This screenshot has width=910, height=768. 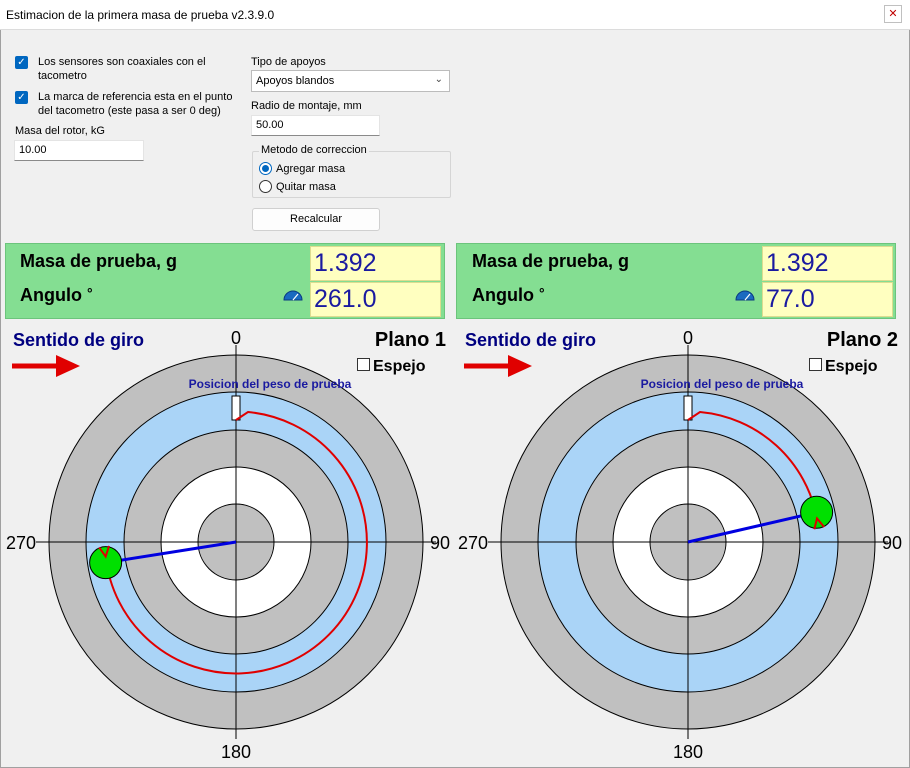 What do you see at coordinates (78, 340) in the screenshot?
I see `plane1-rotation-label: Sentido de giro` at bounding box center [78, 340].